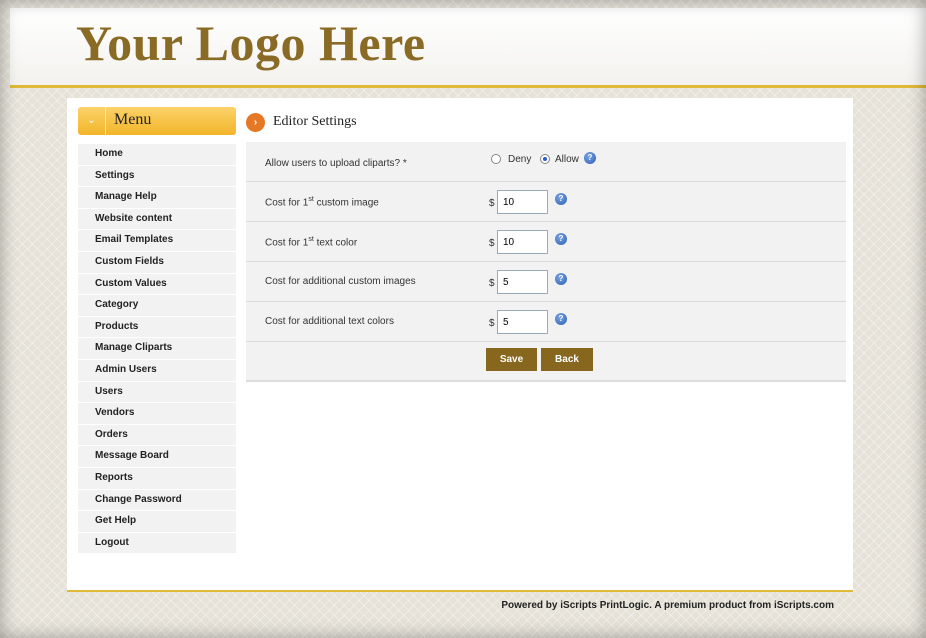 This screenshot has height=638, width=926. What do you see at coordinates (157, 262) in the screenshot?
I see `sidebar-item-custom-fields: Custom Fields` at bounding box center [157, 262].